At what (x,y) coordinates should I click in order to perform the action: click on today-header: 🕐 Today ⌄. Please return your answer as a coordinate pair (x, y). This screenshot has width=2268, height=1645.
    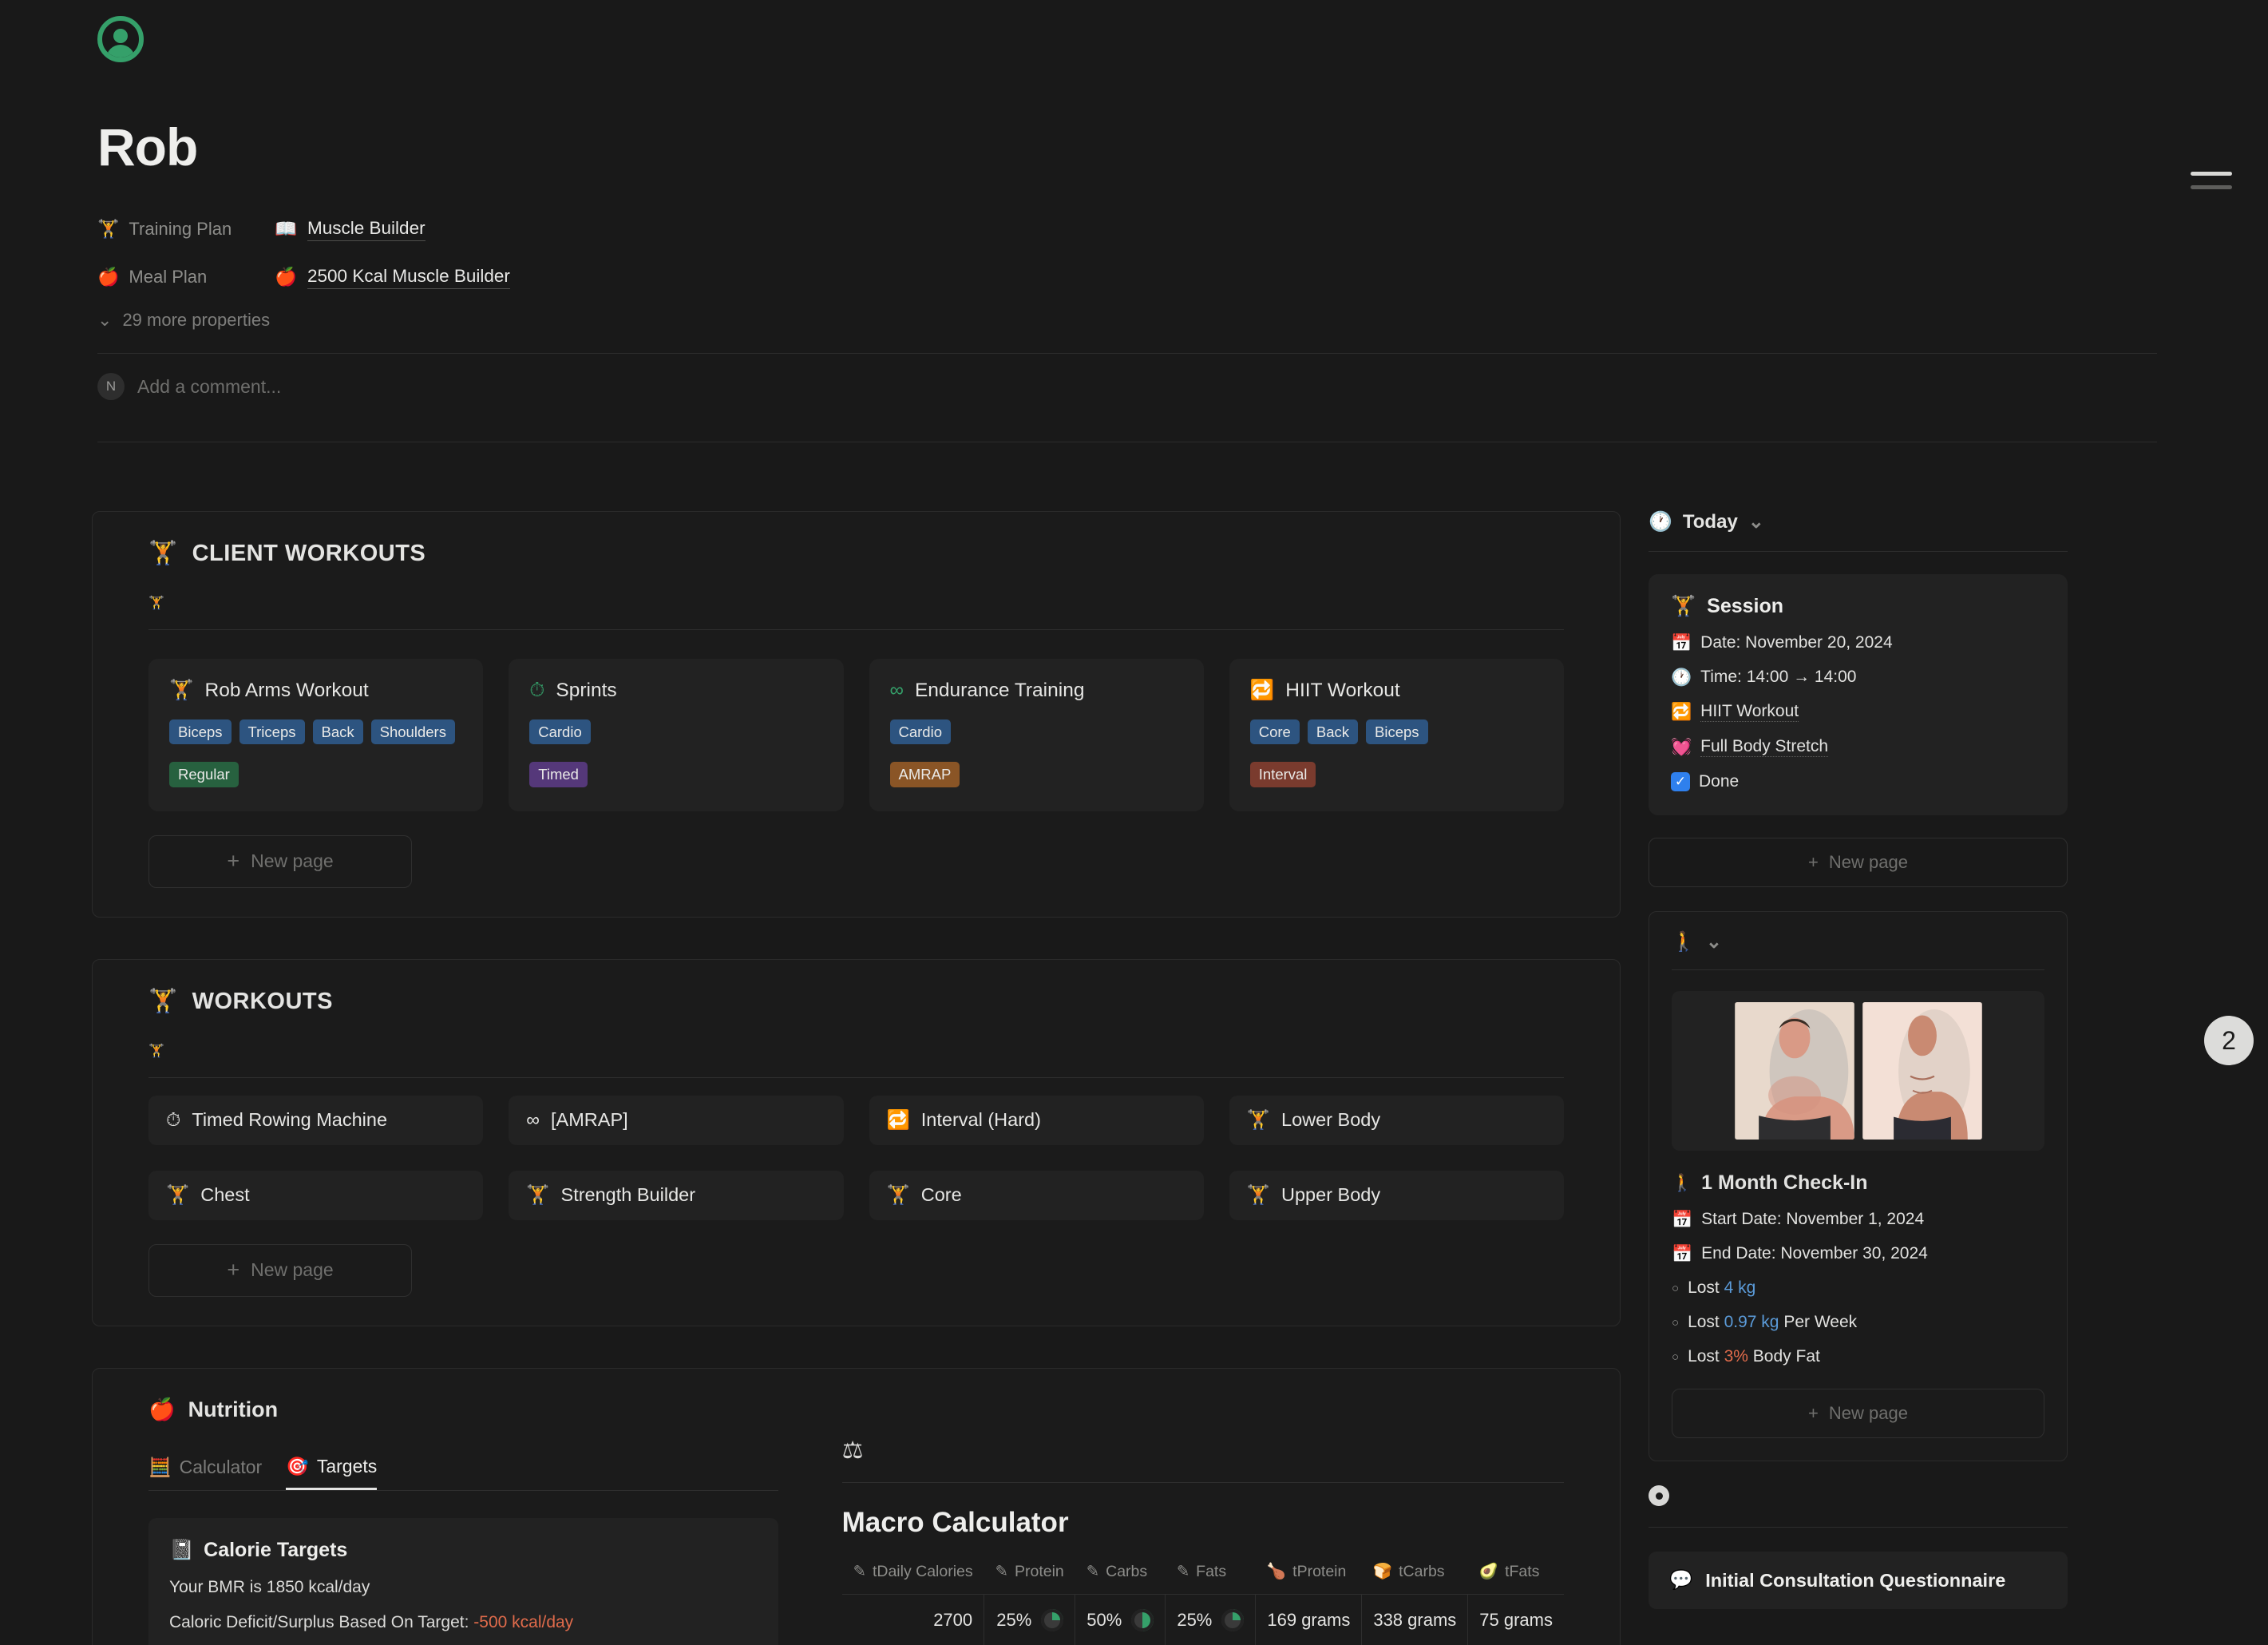
    Looking at the image, I should click on (1858, 522).